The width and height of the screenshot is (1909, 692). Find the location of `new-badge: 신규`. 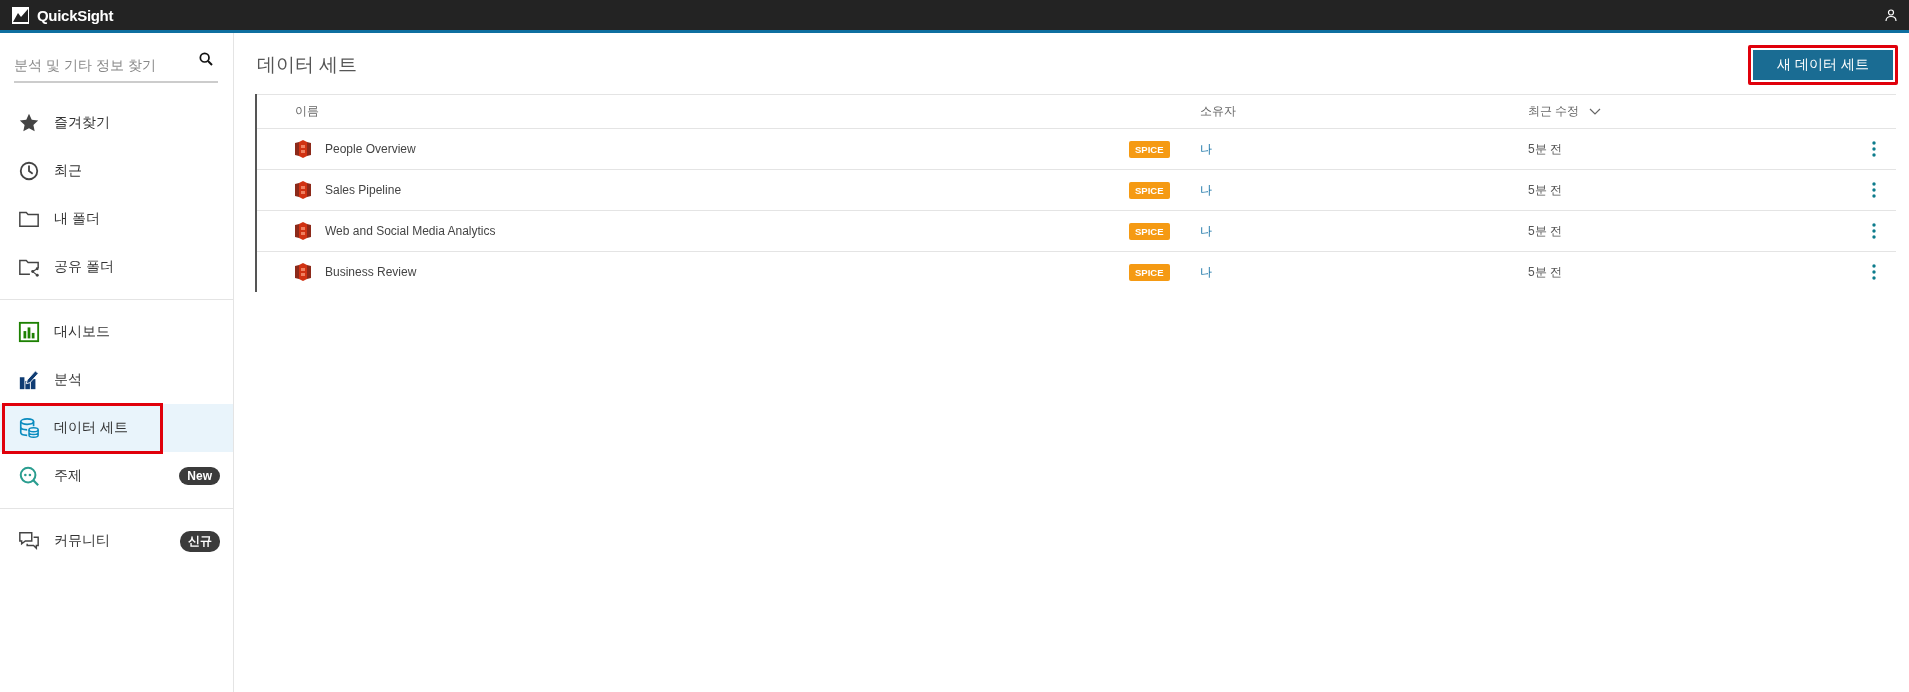

new-badge: 신규 is located at coordinates (200, 541).